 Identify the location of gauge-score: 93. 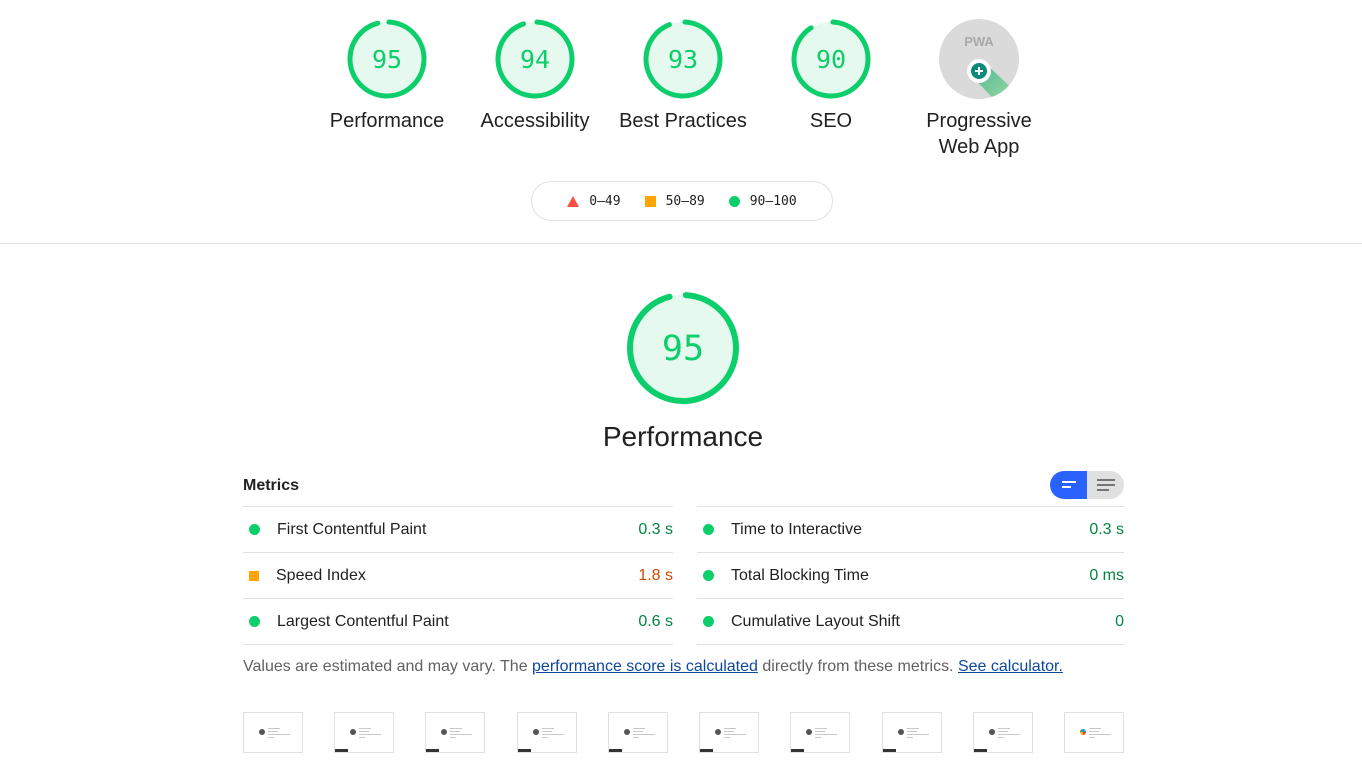
(683, 59).